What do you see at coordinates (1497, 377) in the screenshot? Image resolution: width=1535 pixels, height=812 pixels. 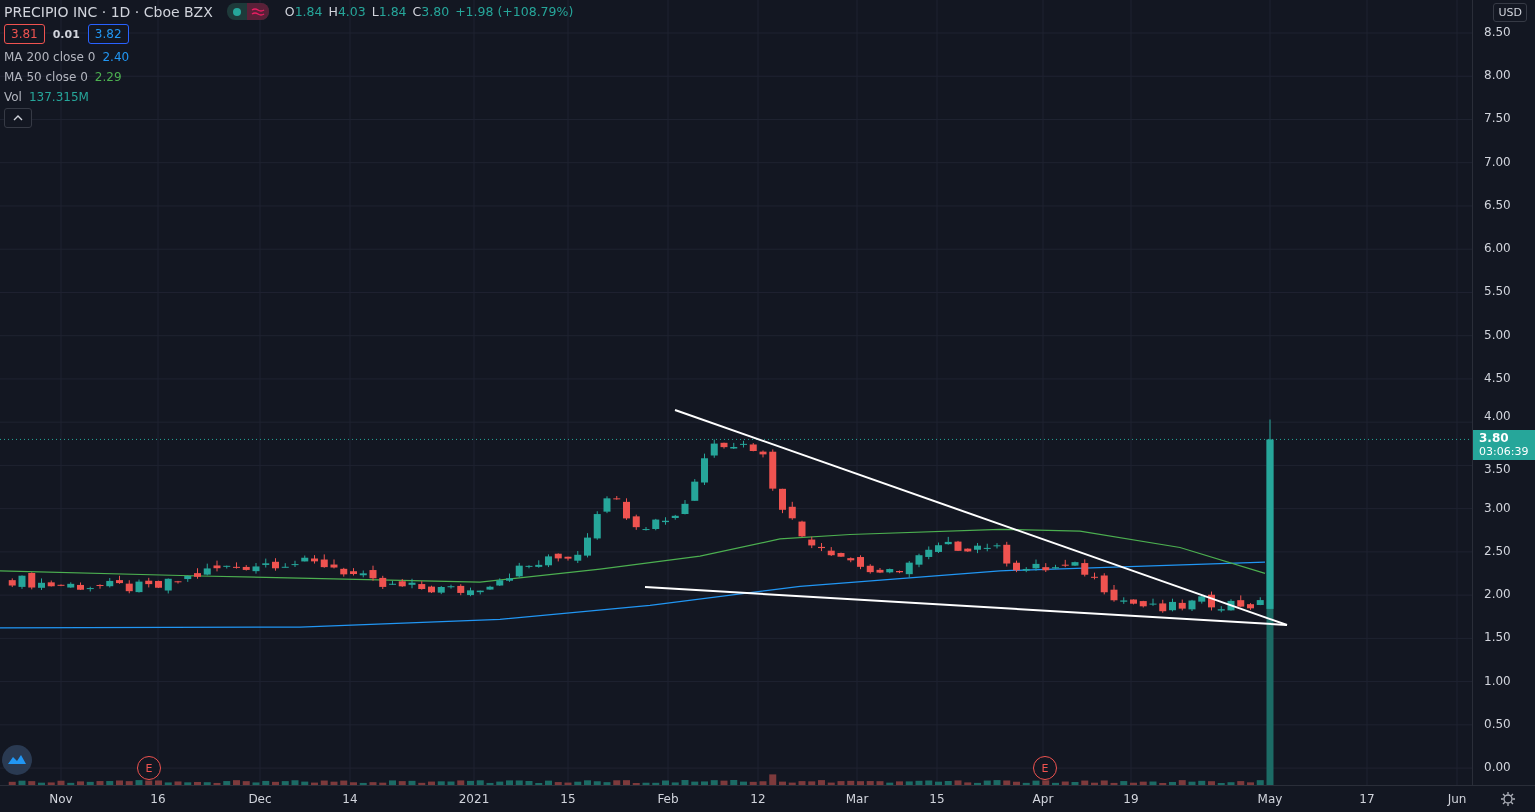 I see `price-tick-label: 4.50` at bounding box center [1497, 377].